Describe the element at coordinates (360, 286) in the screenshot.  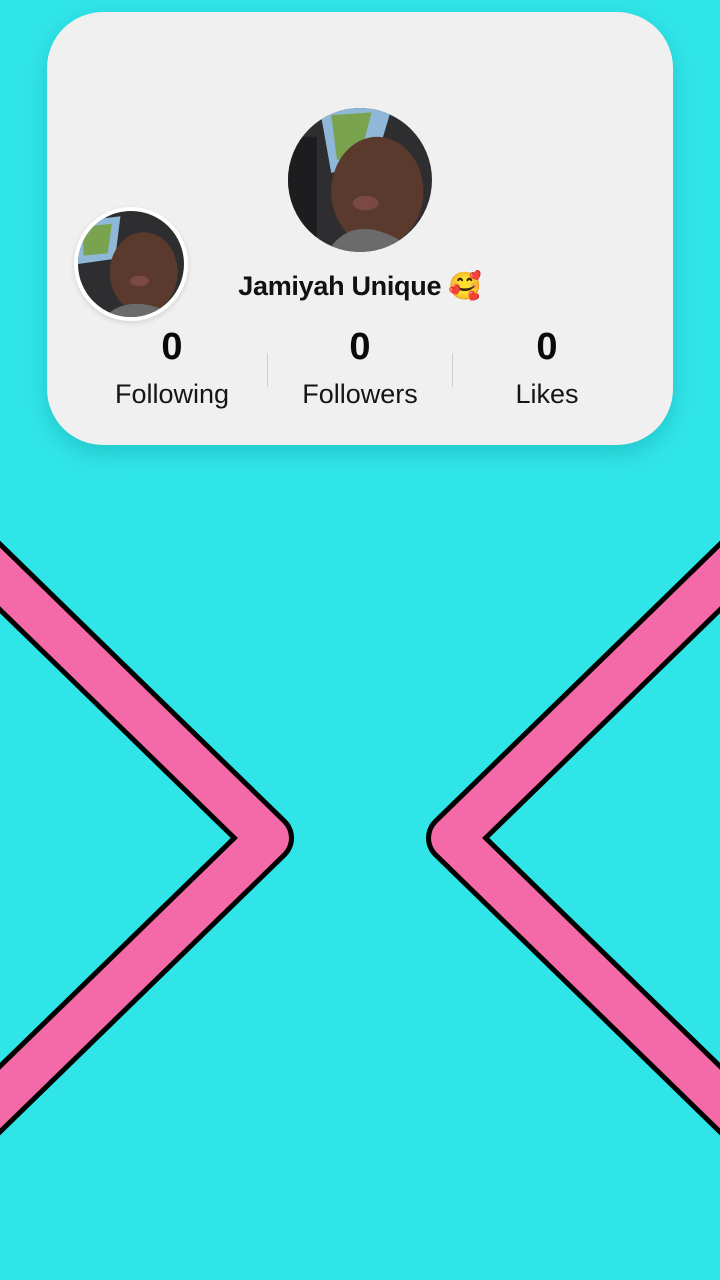
I see `display-name: Jamiyah Unique 🥰` at that location.